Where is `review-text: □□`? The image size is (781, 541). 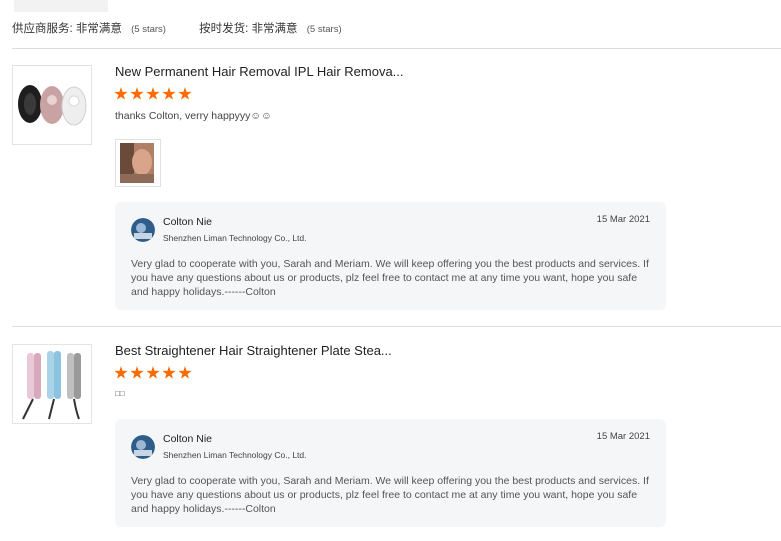 review-text: □□ is located at coordinates (120, 393).